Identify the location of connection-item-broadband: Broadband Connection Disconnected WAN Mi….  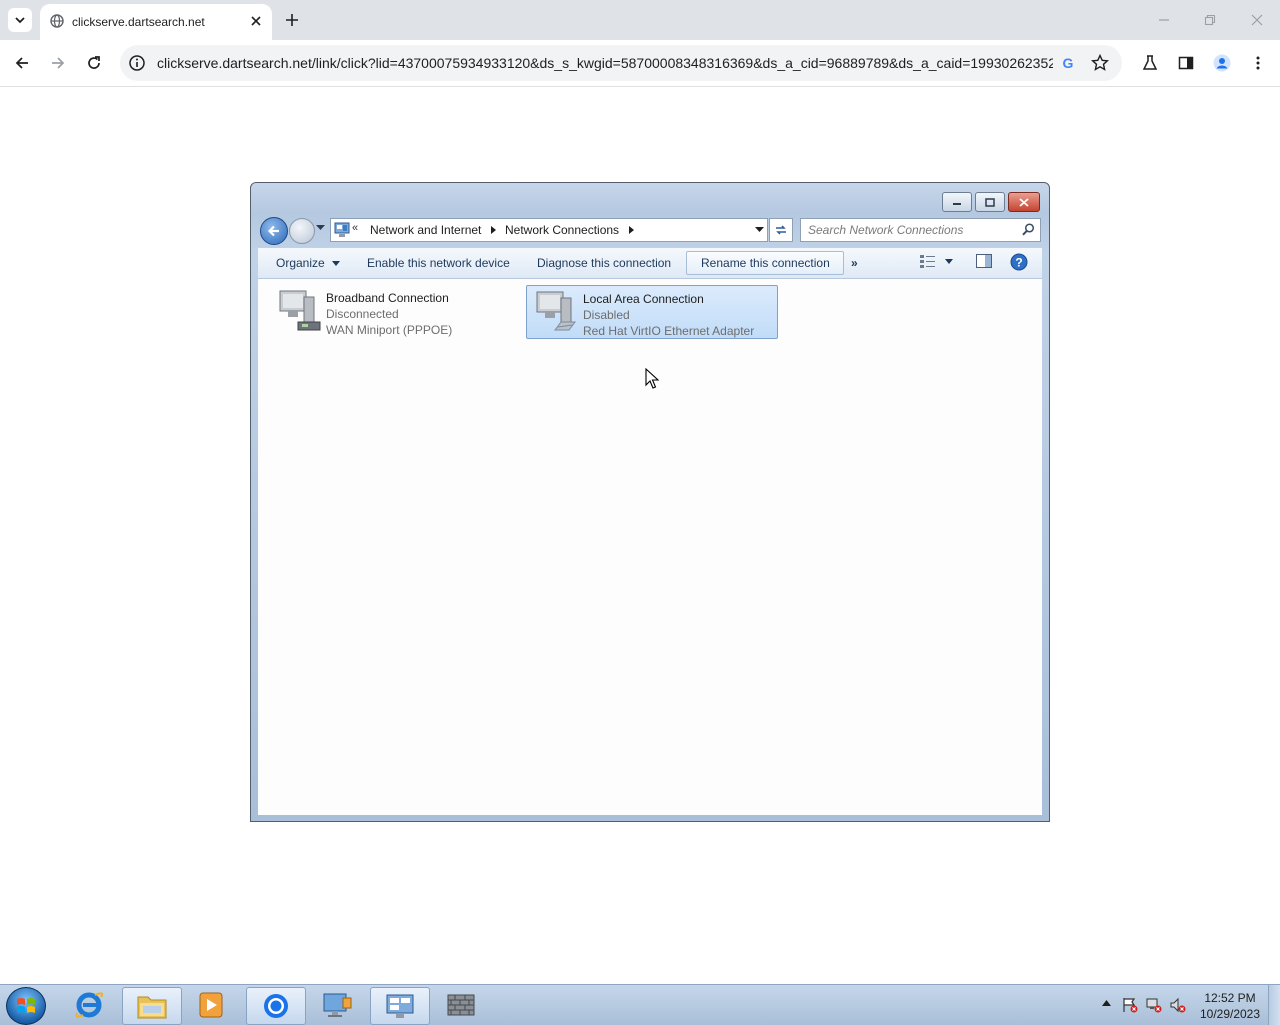
(395, 311).